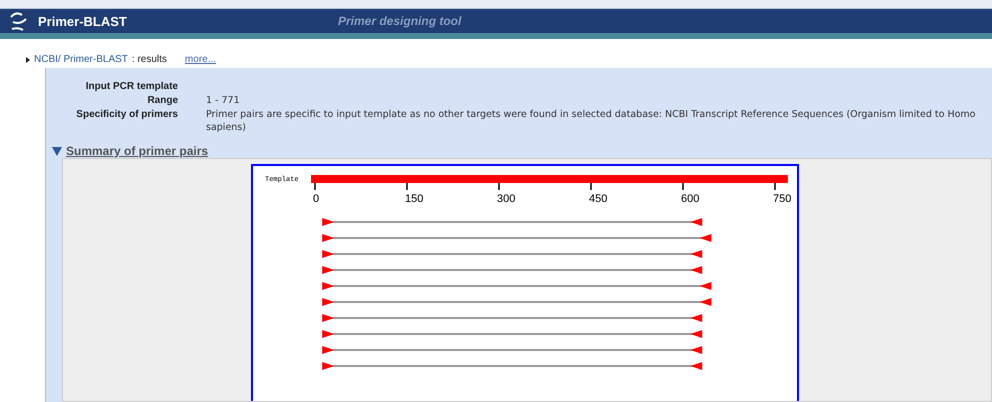 Image resolution: width=992 pixels, height=402 pixels. What do you see at coordinates (131, 86) in the screenshot?
I see `field-label: Input PCR template` at bounding box center [131, 86].